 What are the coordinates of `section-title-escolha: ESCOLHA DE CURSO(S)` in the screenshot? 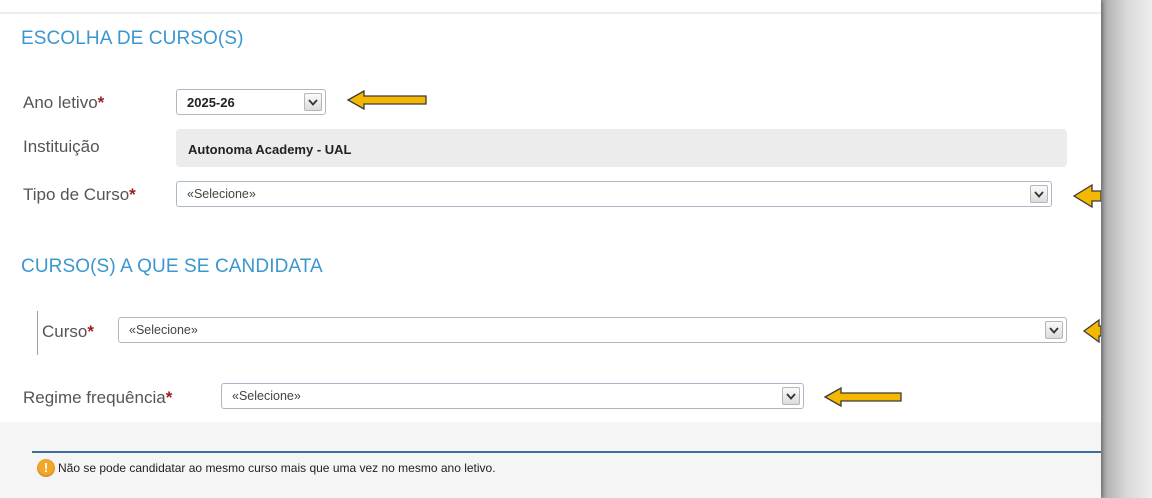 It's located at (132, 38).